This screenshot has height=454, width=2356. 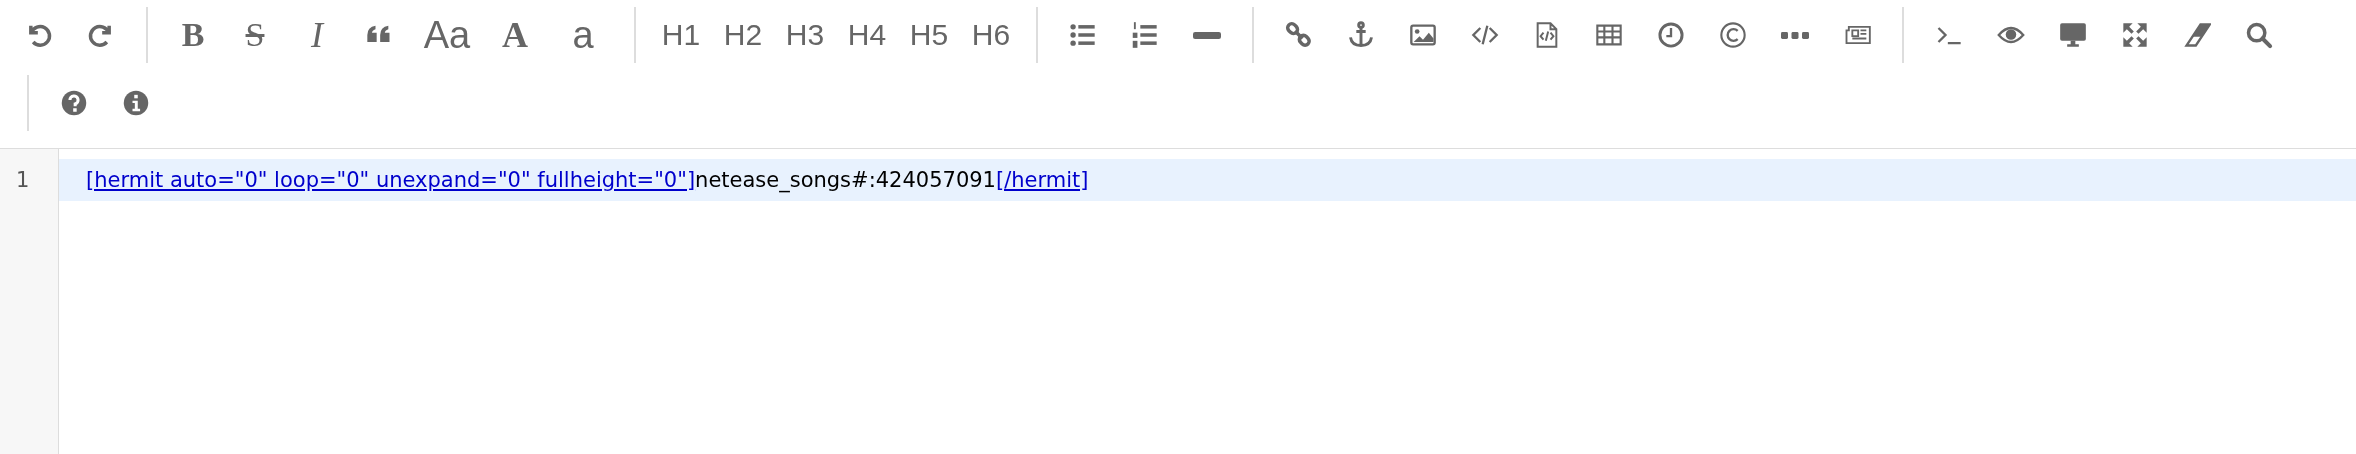 What do you see at coordinates (515, 35) in the screenshot?
I see `format-button: A` at bounding box center [515, 35].